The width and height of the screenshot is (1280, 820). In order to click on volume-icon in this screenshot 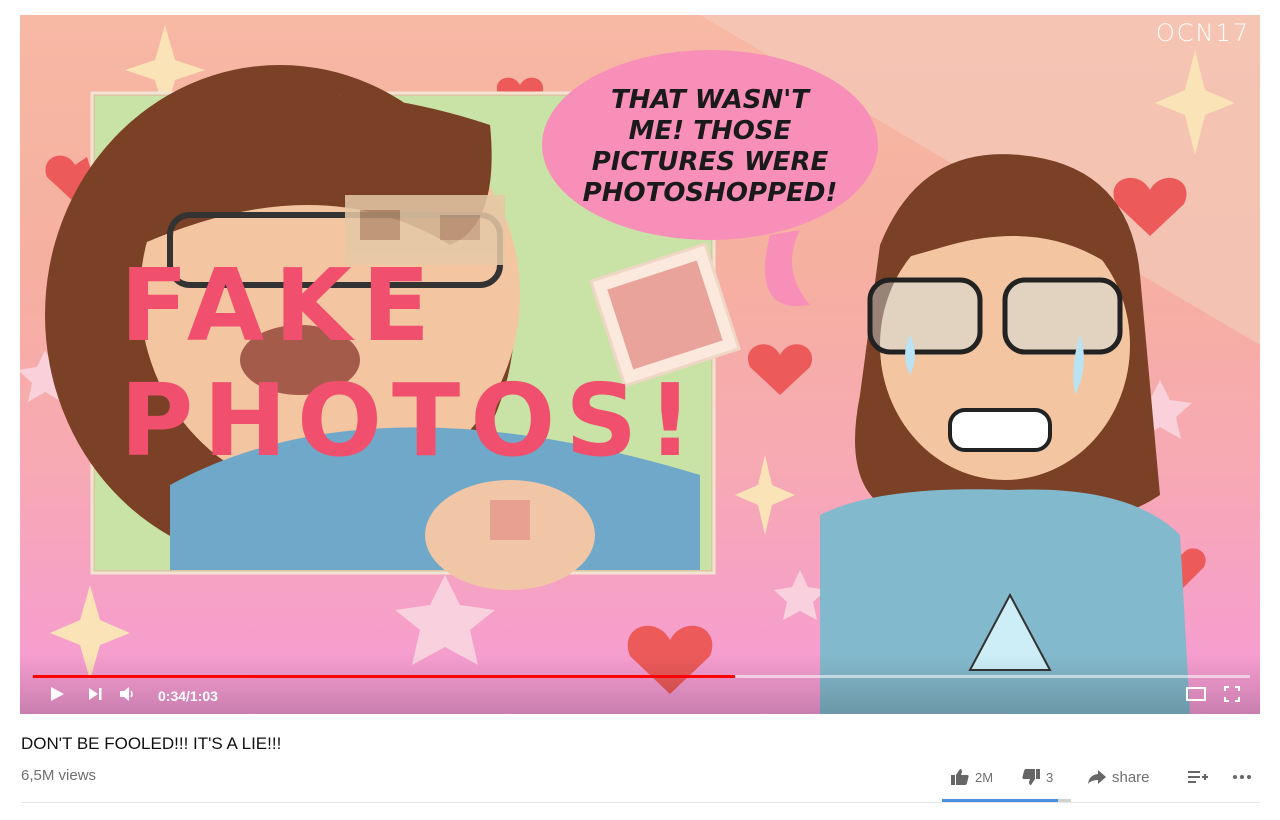, I will do `click(126, 694)`.